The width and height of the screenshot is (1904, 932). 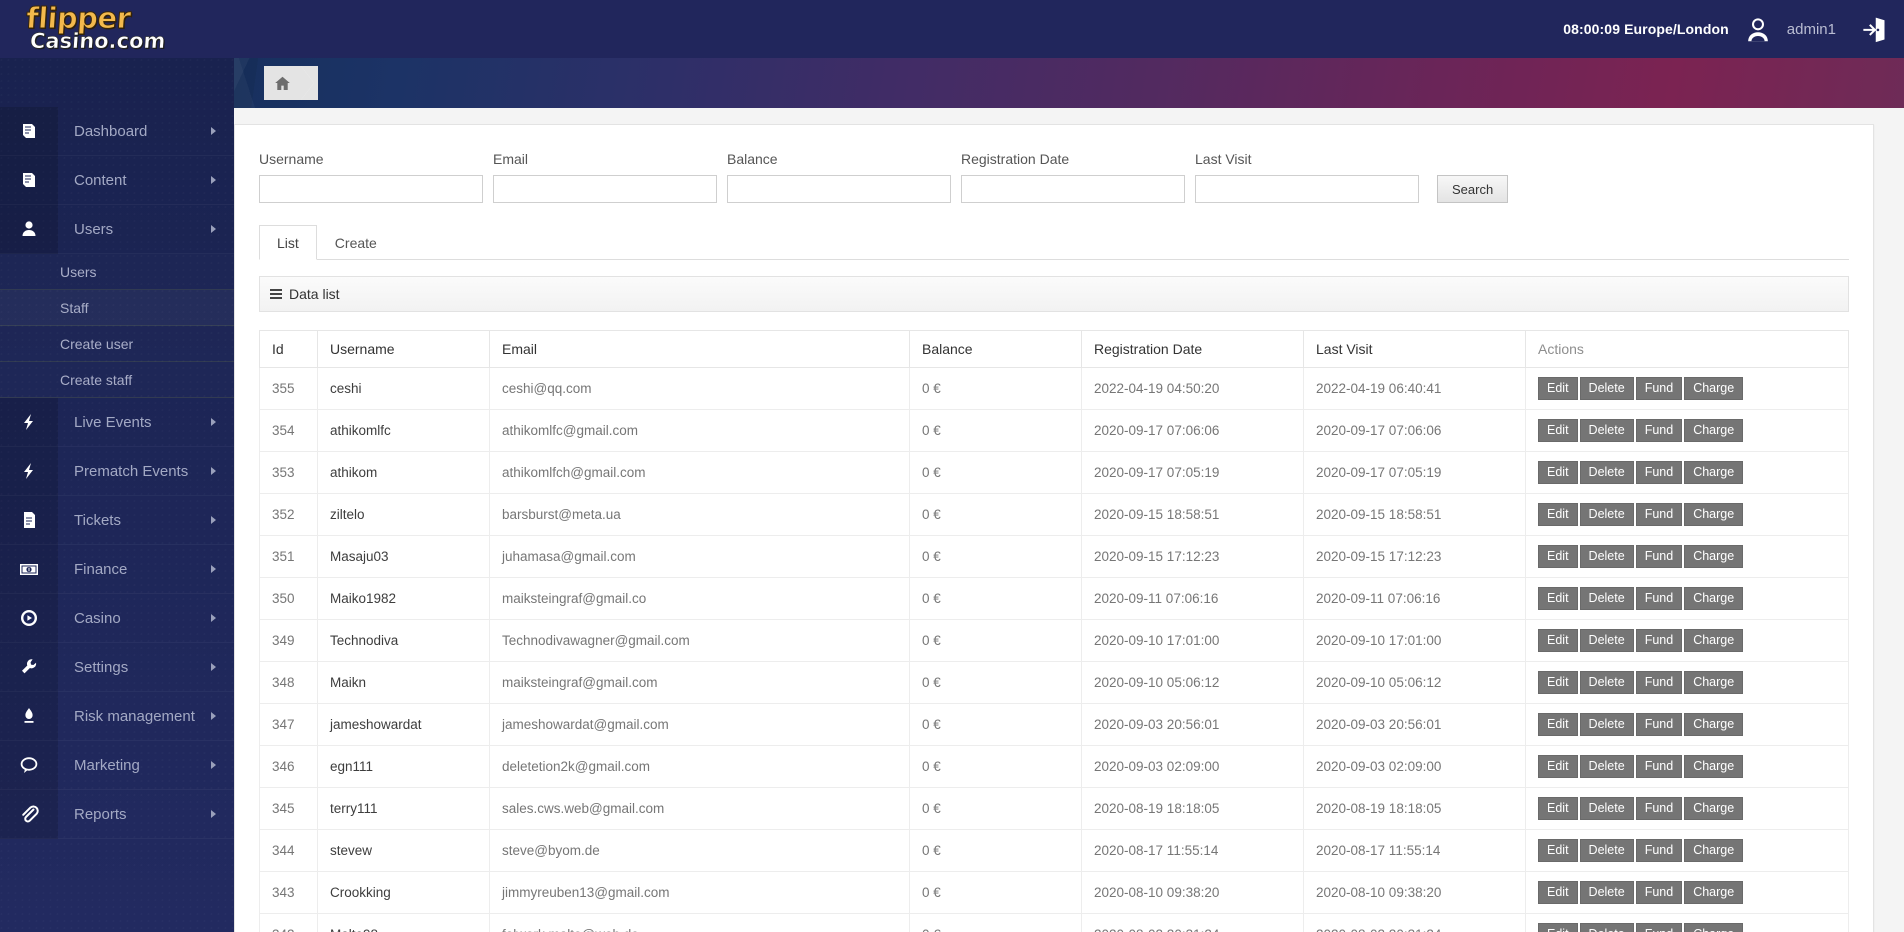 What do you see at coordinates (117, 380) in the screenshot?
I see `sidebar-subitem-create-staff: Create staff` at bounding box center [117, 380].